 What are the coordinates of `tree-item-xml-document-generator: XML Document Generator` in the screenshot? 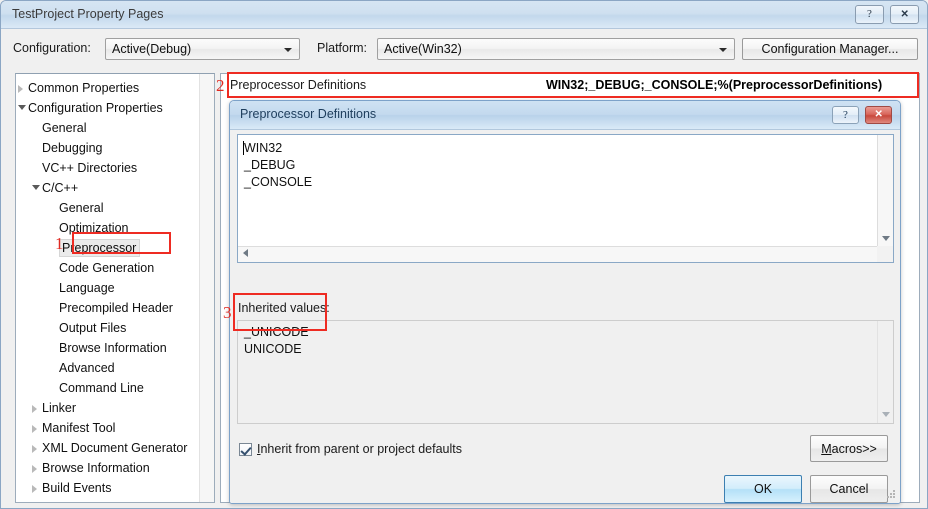 It's located at (108, 448).